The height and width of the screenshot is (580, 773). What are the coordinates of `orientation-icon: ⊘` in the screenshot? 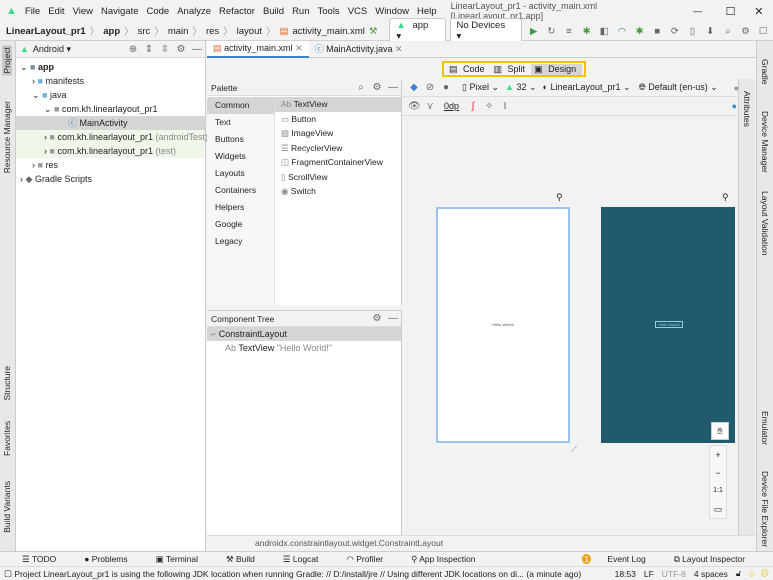 It's located at (430, 87).